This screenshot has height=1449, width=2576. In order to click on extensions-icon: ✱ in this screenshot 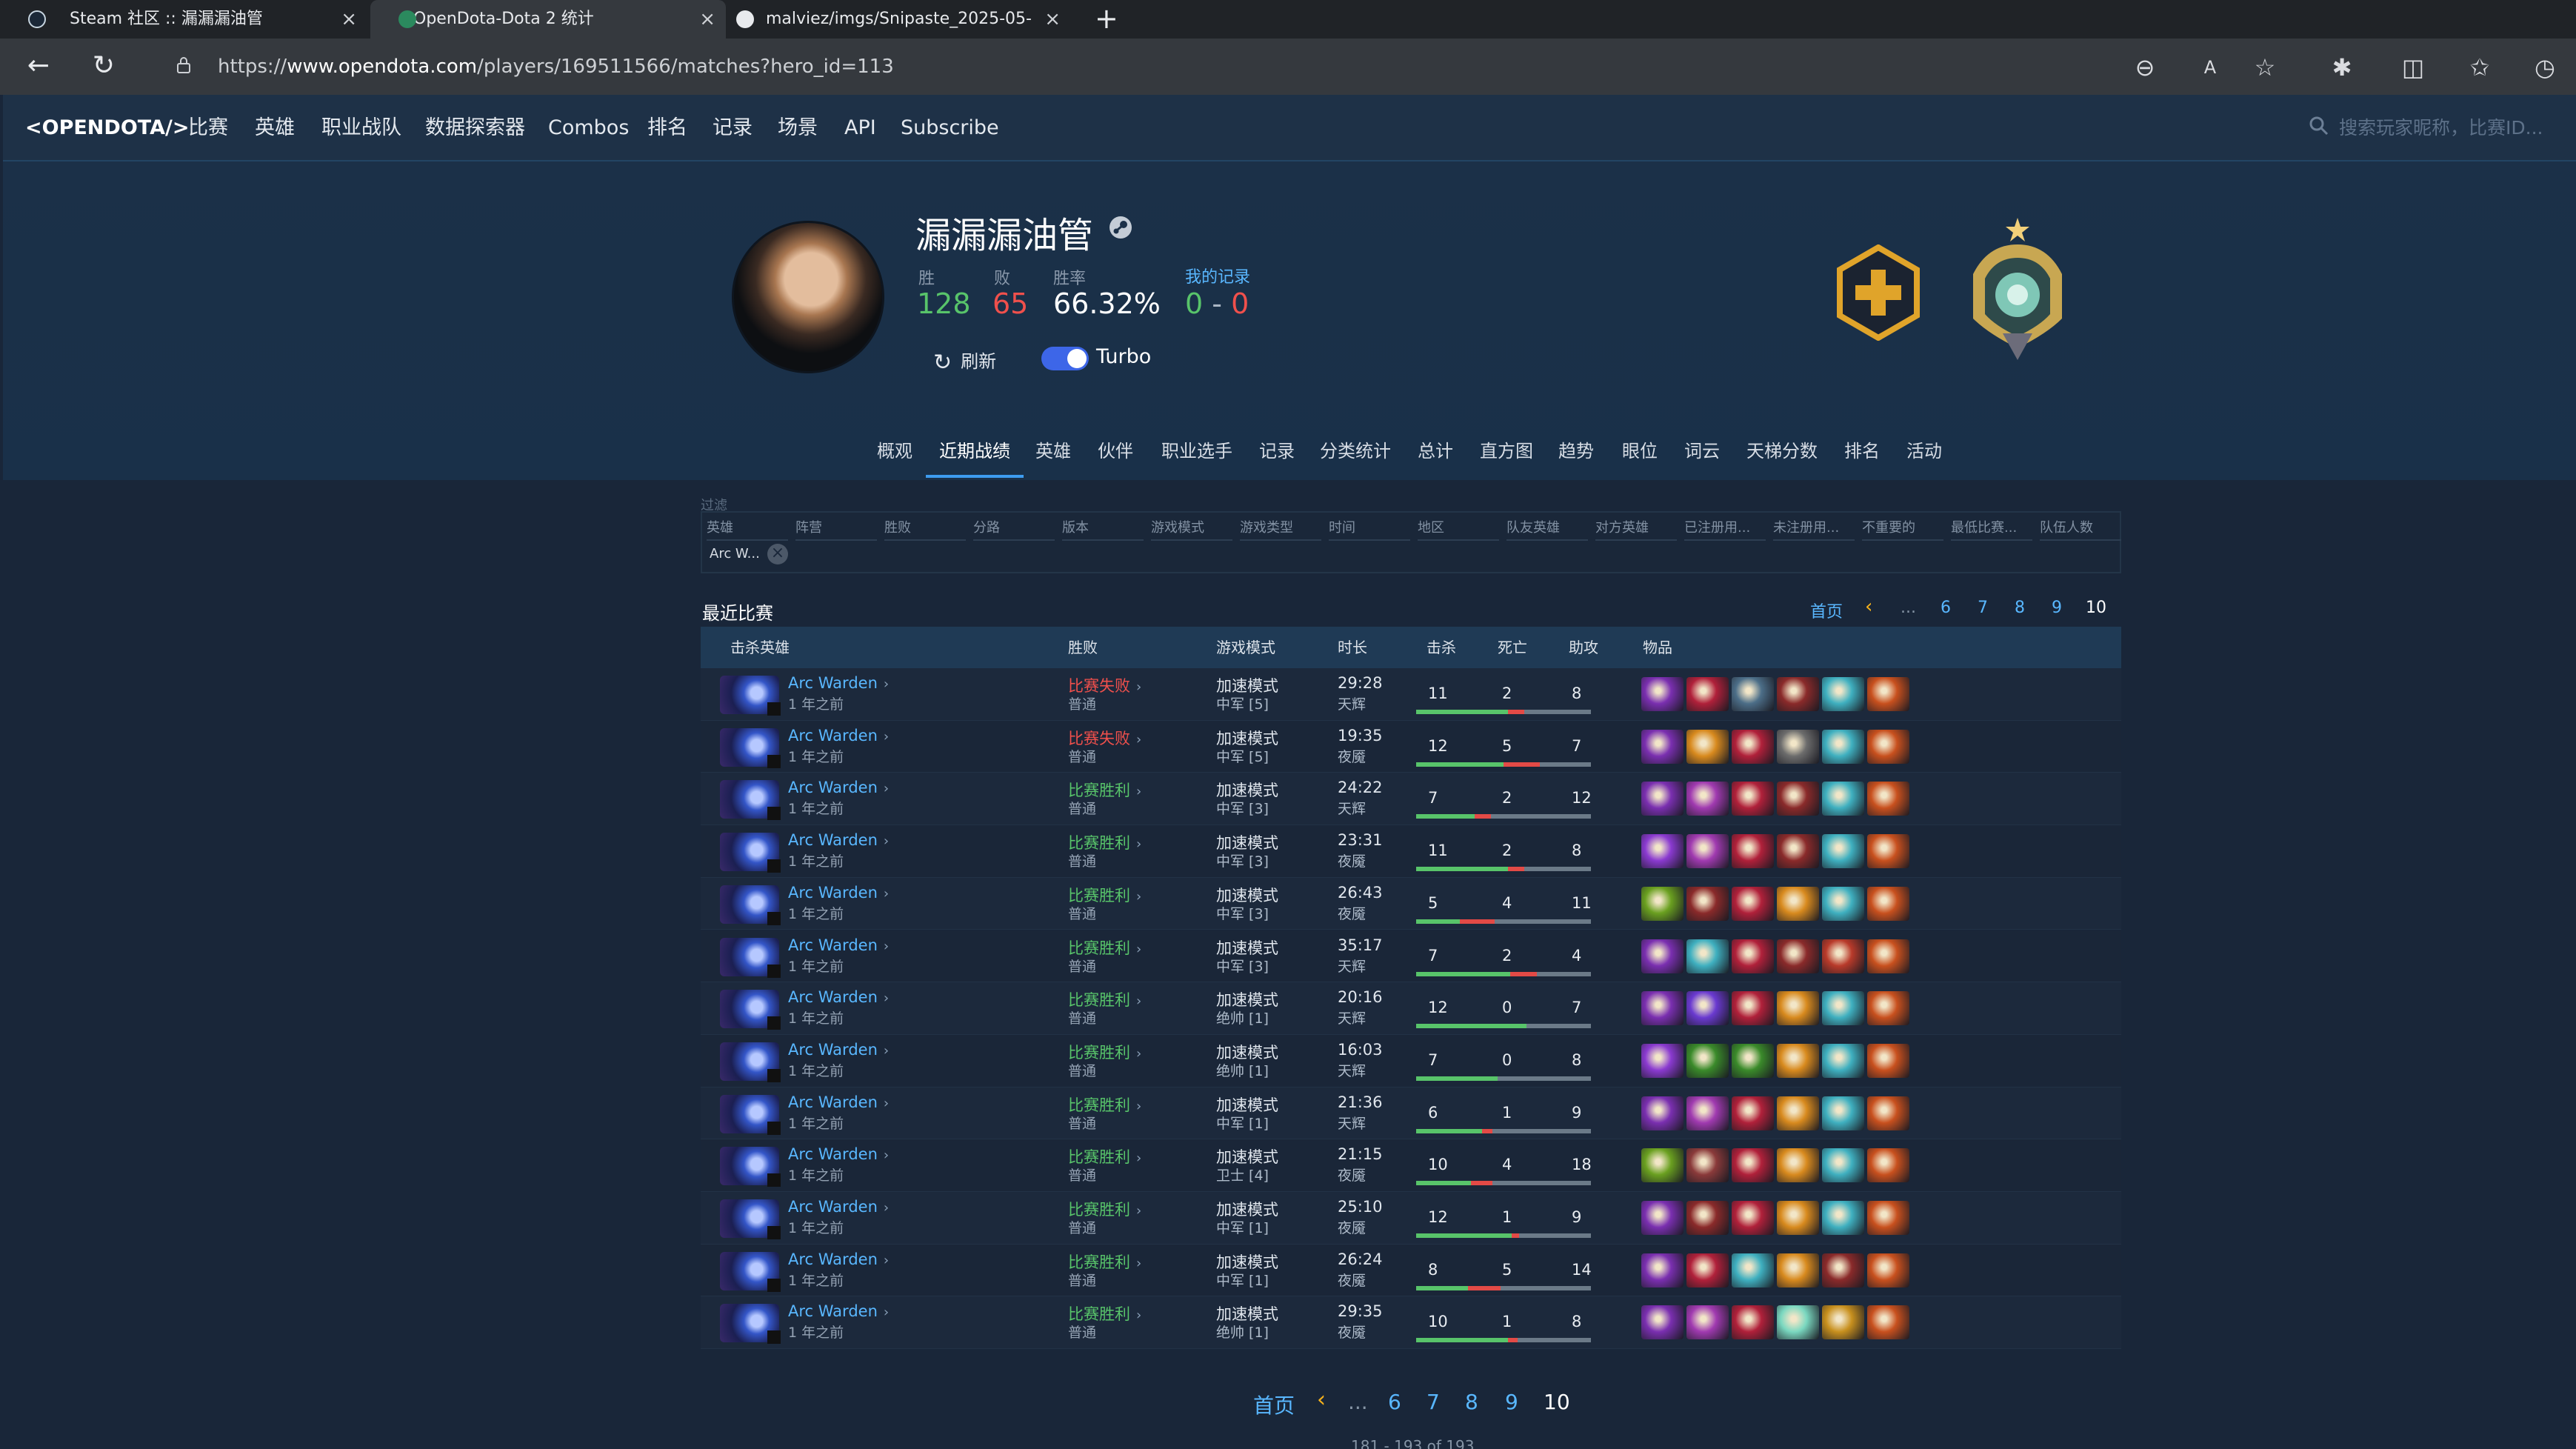, I will do `click(2342, 68)`.